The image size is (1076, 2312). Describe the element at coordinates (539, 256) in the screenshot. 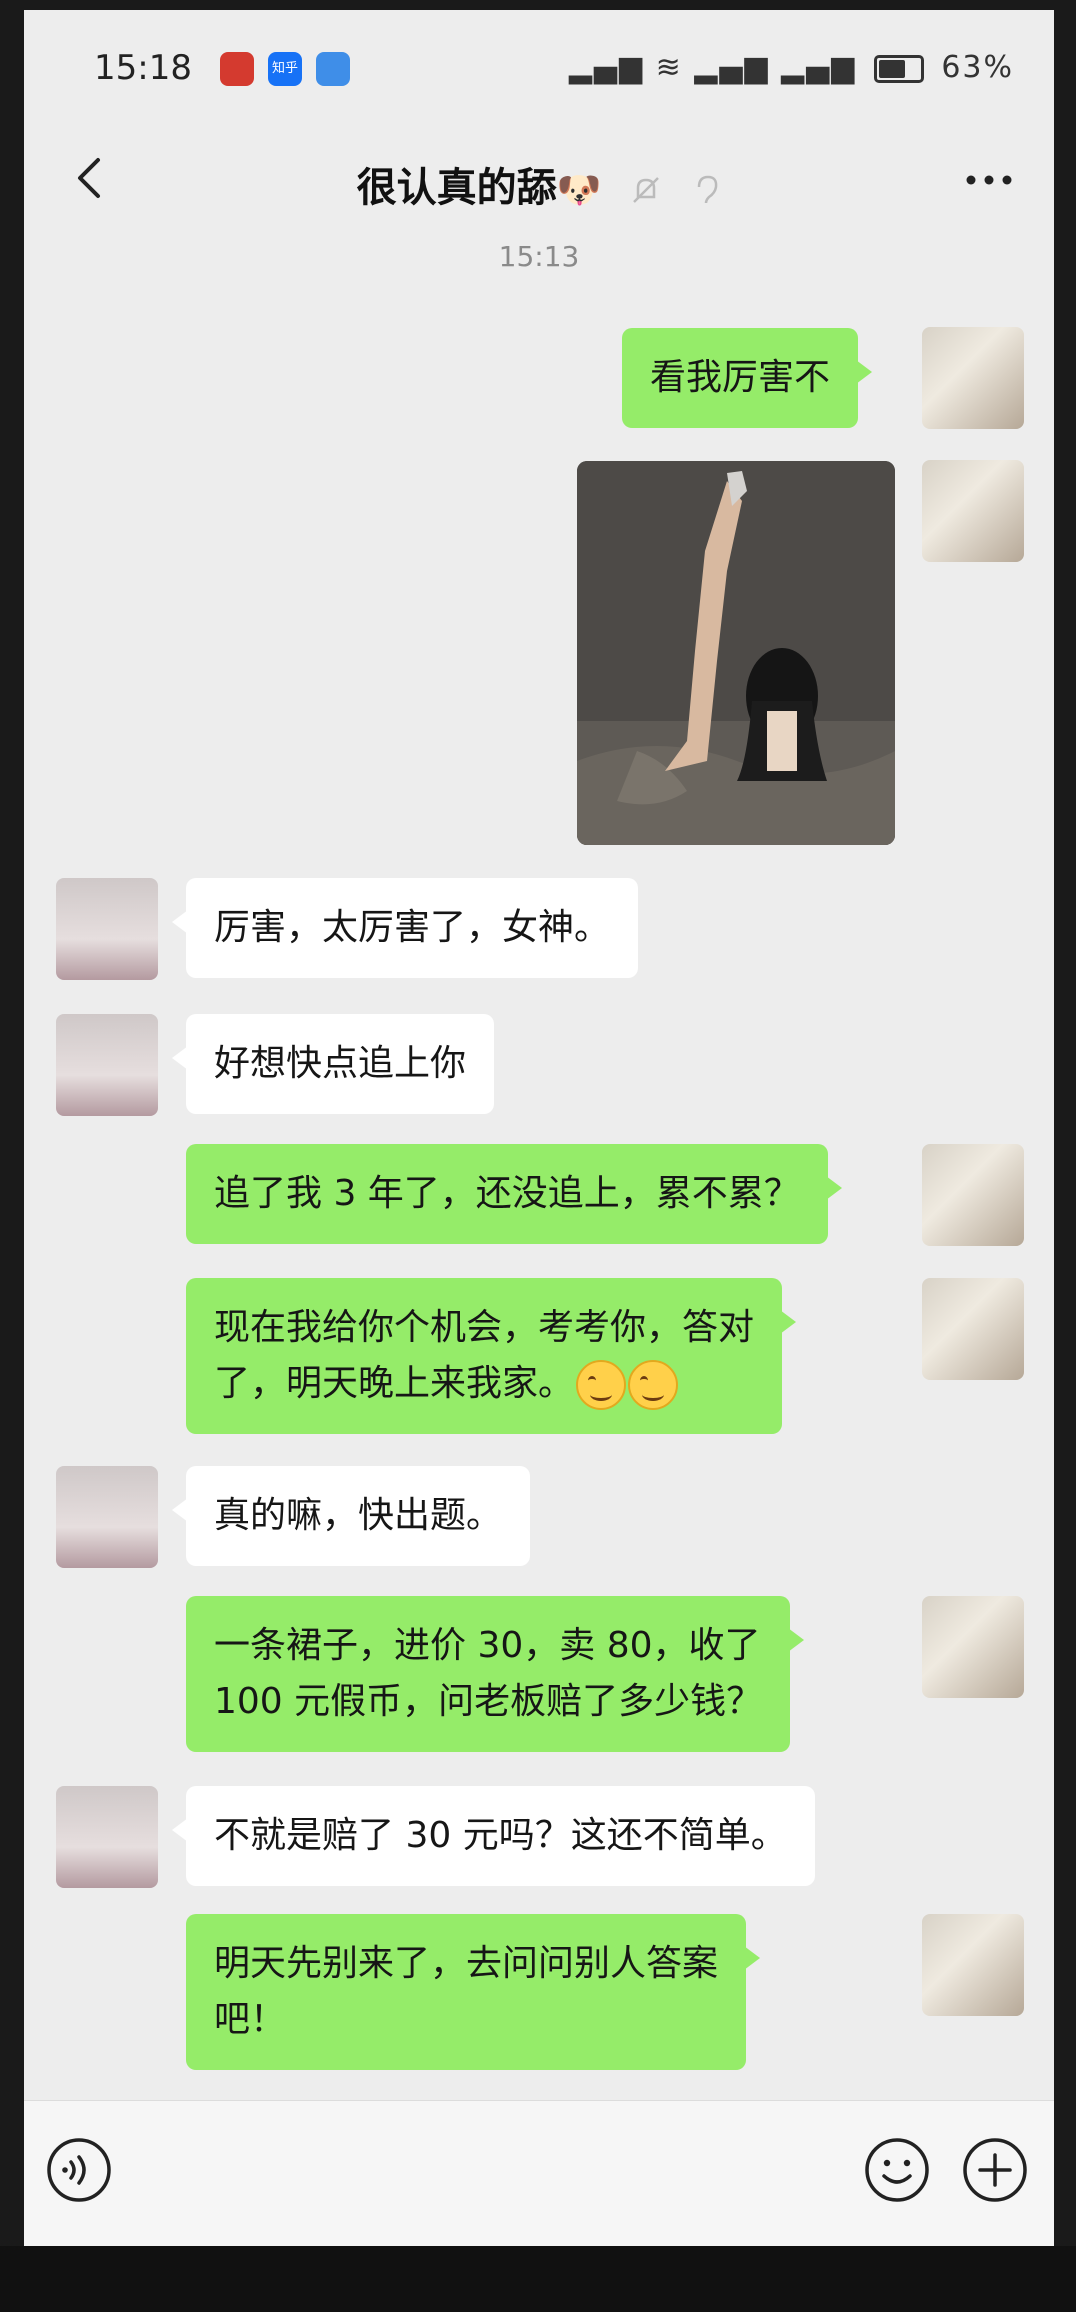

I see `chat-timestamp: 15:13` at that location.